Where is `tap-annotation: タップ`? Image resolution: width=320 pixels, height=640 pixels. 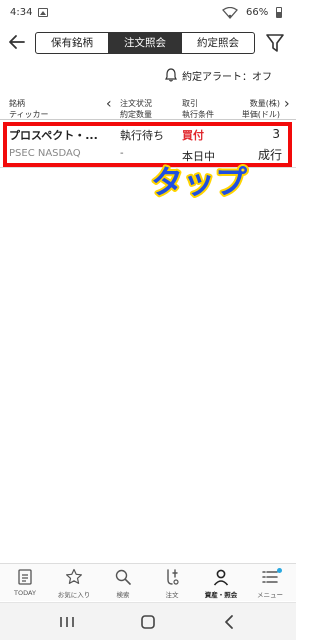
tap-annotation: タップ is located at coordinates (199, 182).